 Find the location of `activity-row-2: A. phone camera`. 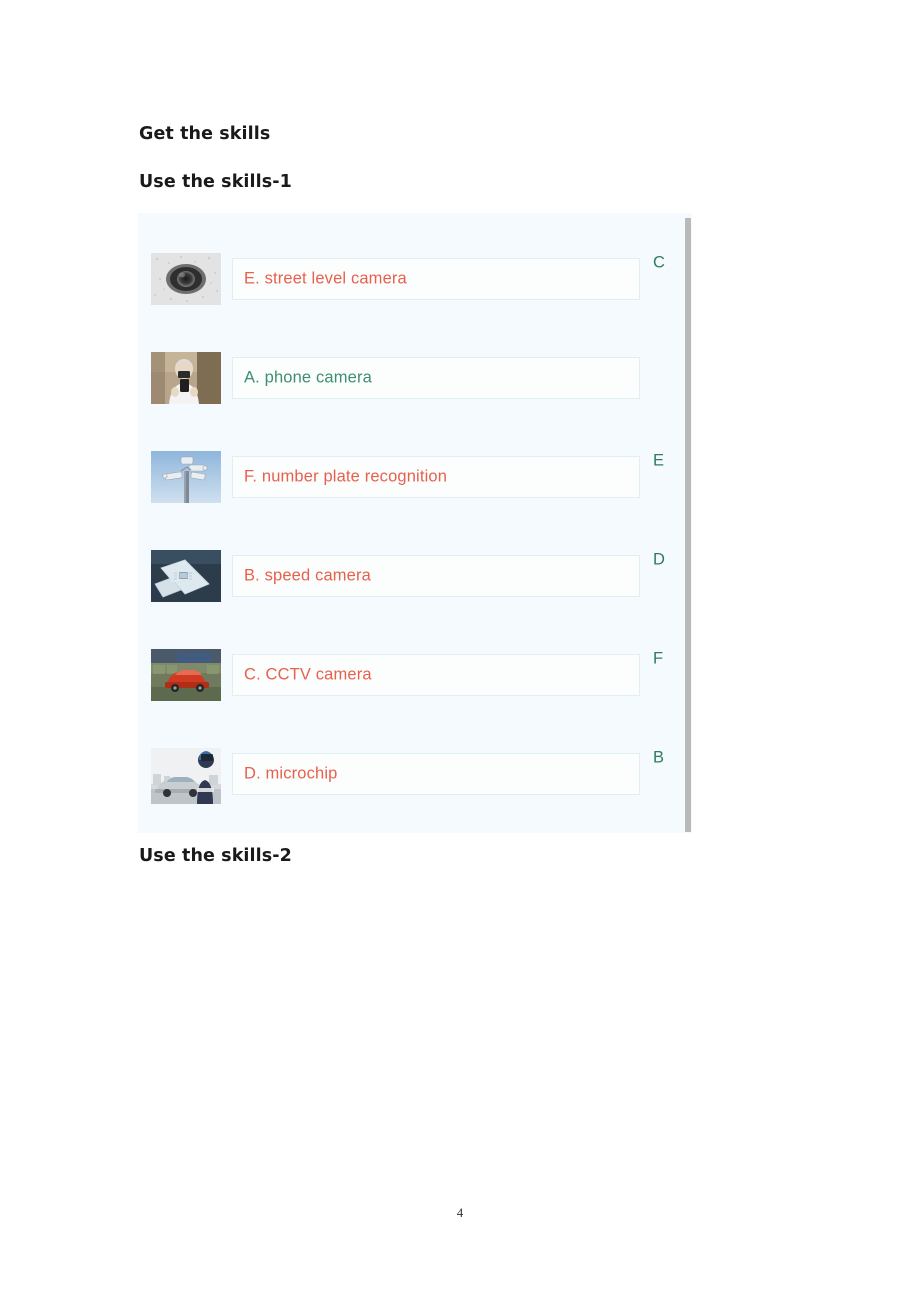

activity-row-2: A. phone camera is located at coordinates (410, 361).